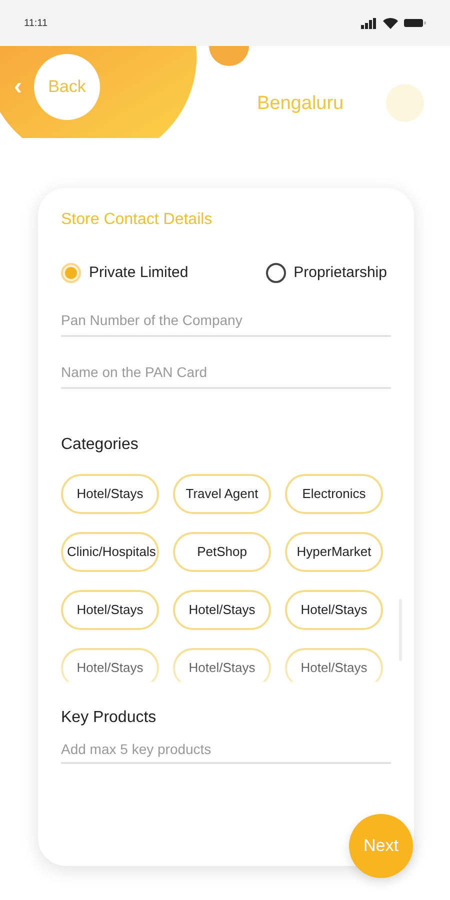 The width and height of the screenshot is (450, 900). Describe the element at coordinates (415, 23) in the screenshot. I see `battery-icon` at that location.